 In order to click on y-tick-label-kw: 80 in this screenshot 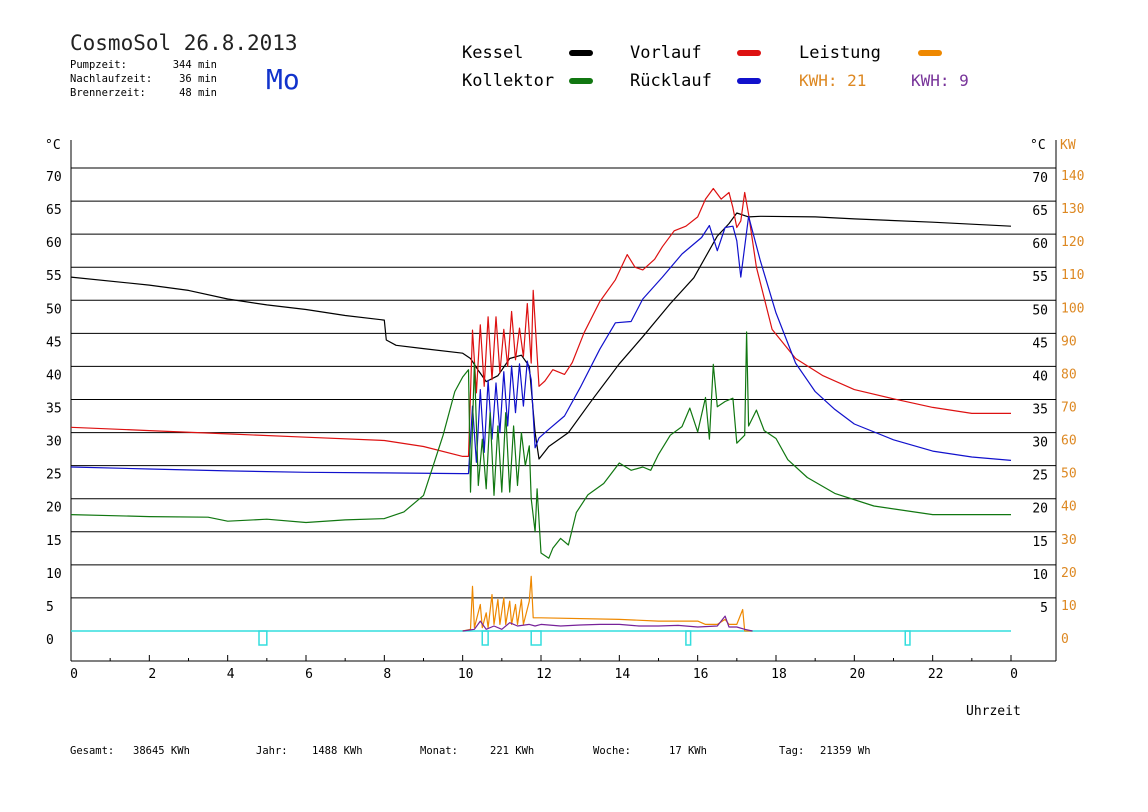, I will do `click(1069, 374)`.